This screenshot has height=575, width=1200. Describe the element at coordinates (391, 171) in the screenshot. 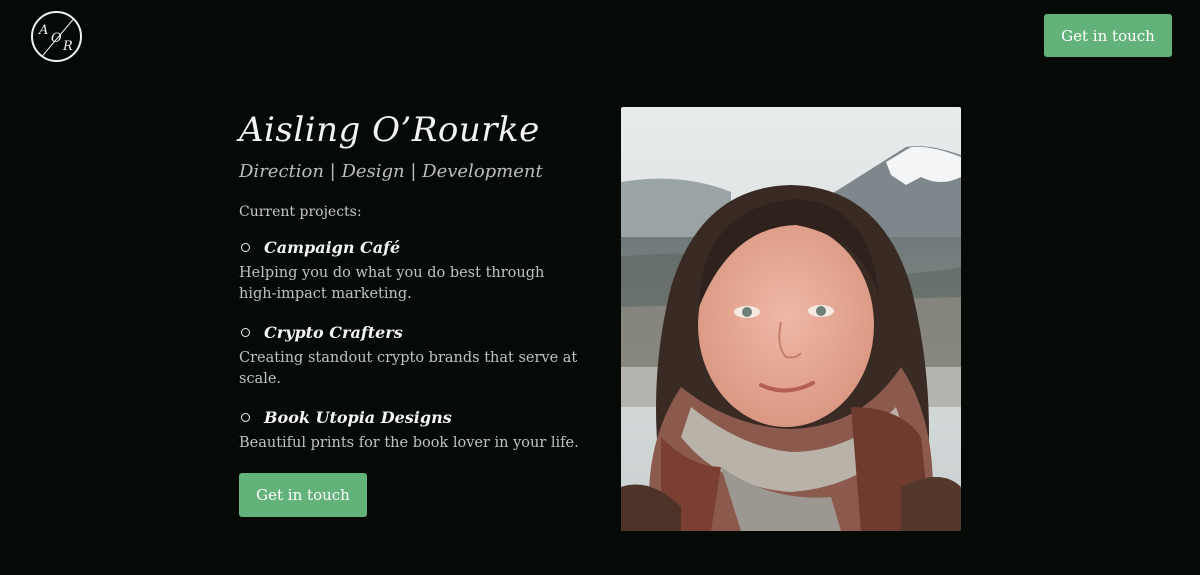

I see `tagline: Direction | Design | Development` at that location.